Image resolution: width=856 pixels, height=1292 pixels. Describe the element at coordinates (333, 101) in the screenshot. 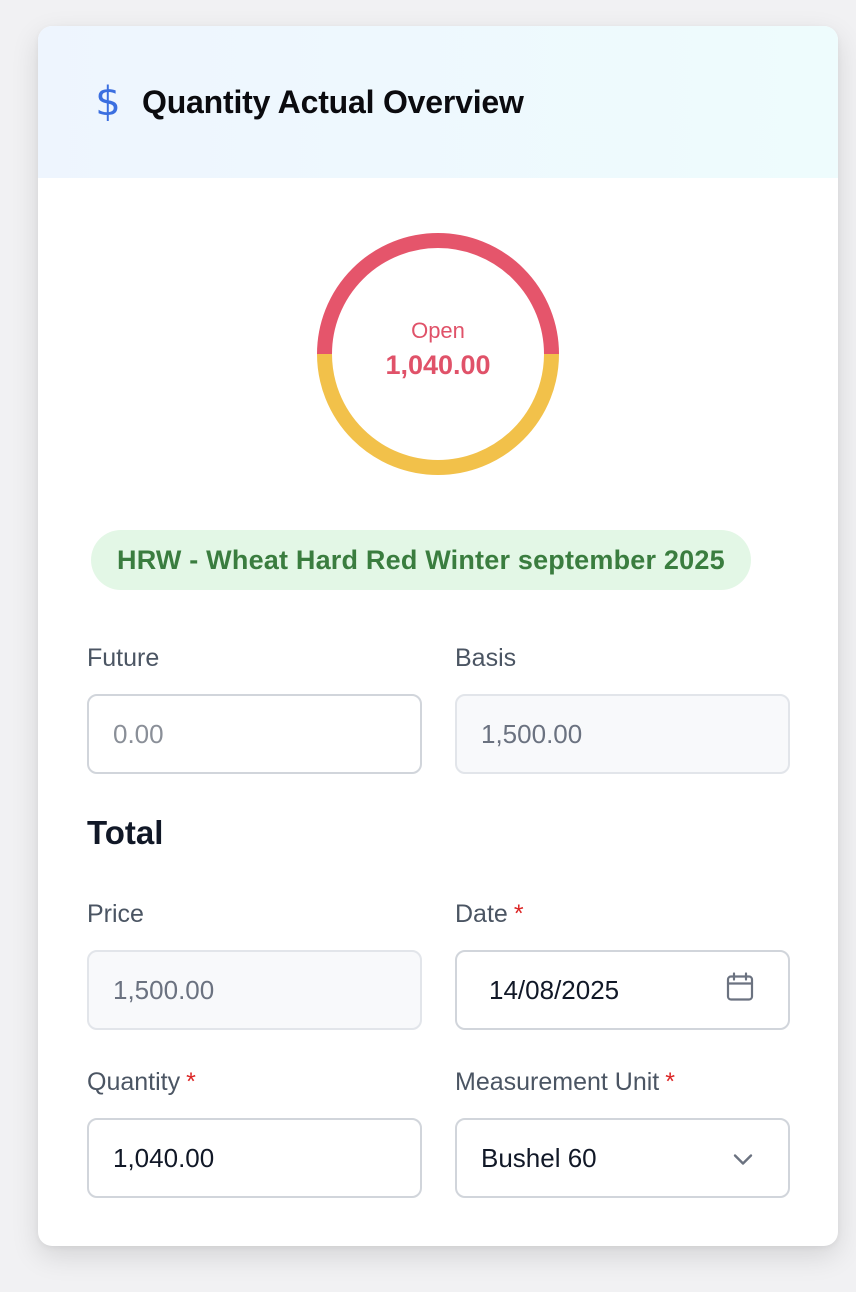

I see `card-title: Quantity Actual Overview` at that location.